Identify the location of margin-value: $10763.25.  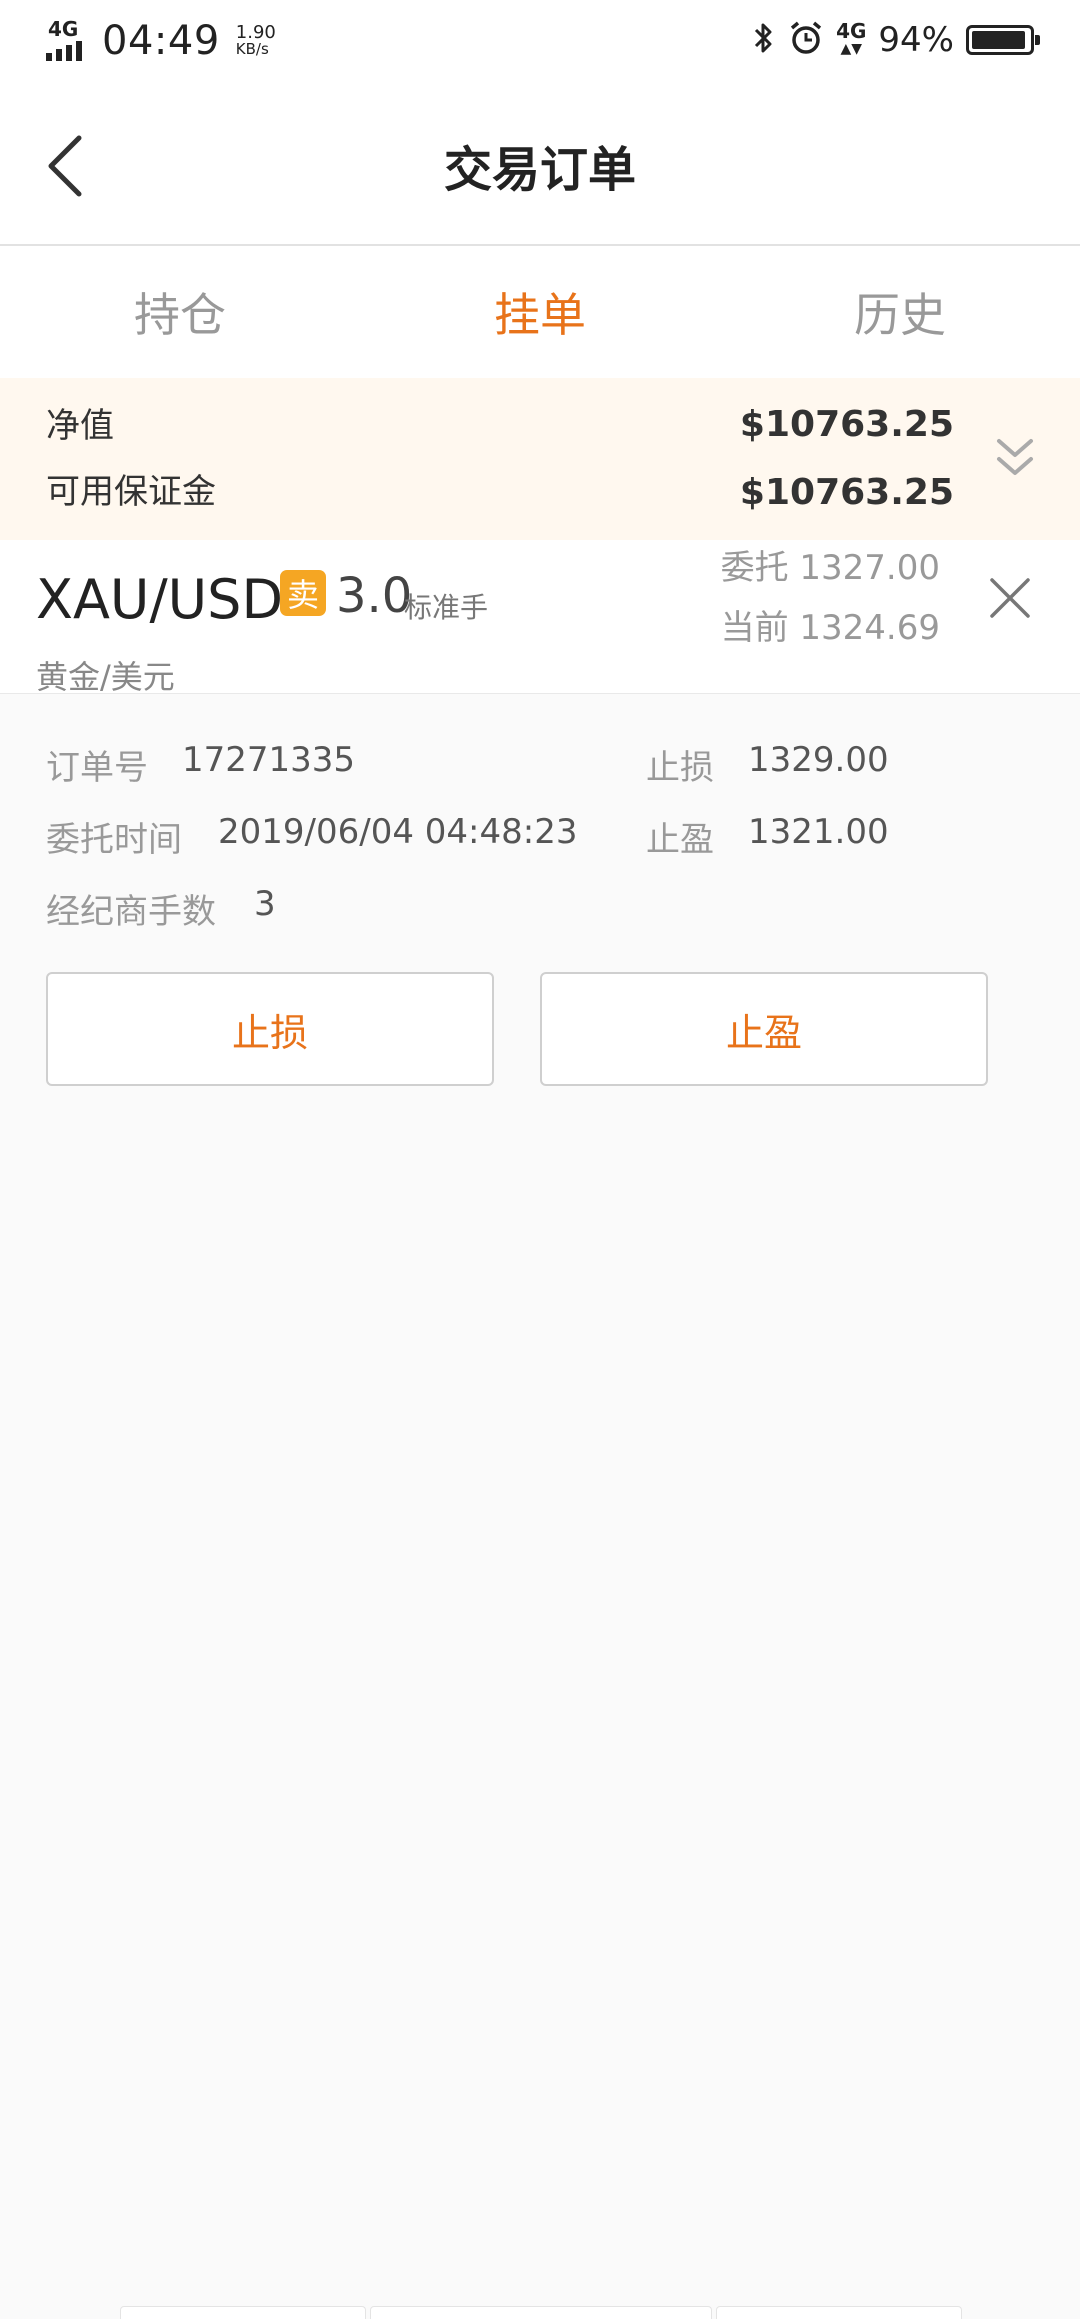
(846, 492).